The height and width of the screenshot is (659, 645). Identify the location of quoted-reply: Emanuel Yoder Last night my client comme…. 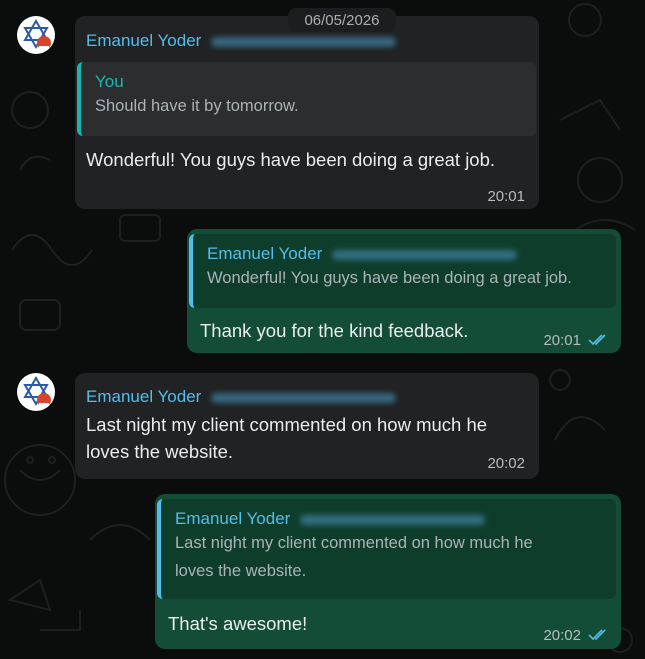
(386, 549).